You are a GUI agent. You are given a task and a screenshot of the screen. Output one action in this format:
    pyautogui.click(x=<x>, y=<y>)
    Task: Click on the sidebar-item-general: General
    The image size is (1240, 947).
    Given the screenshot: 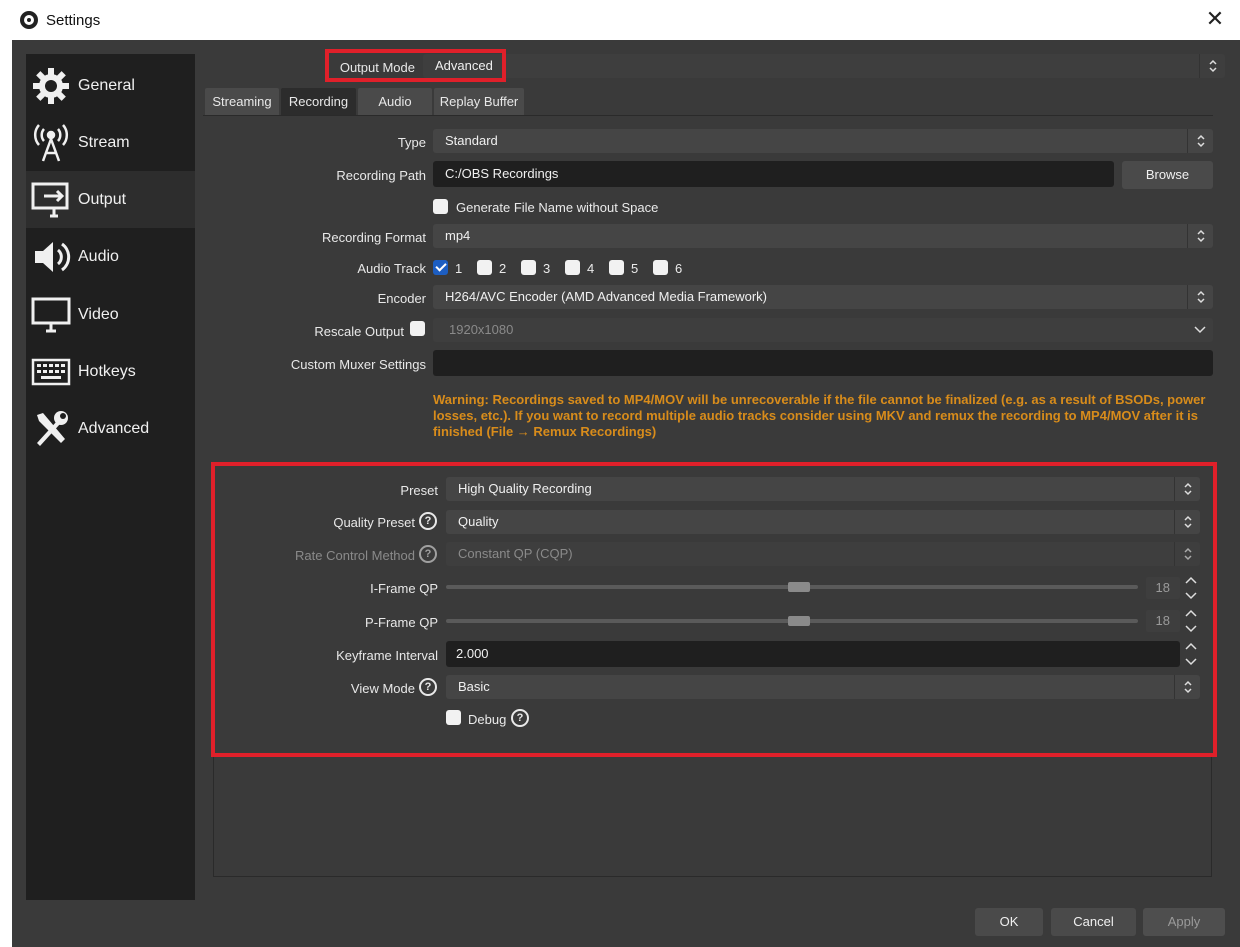 What is the action you would take?
    pyautogui.click(x=110, y=85)
    